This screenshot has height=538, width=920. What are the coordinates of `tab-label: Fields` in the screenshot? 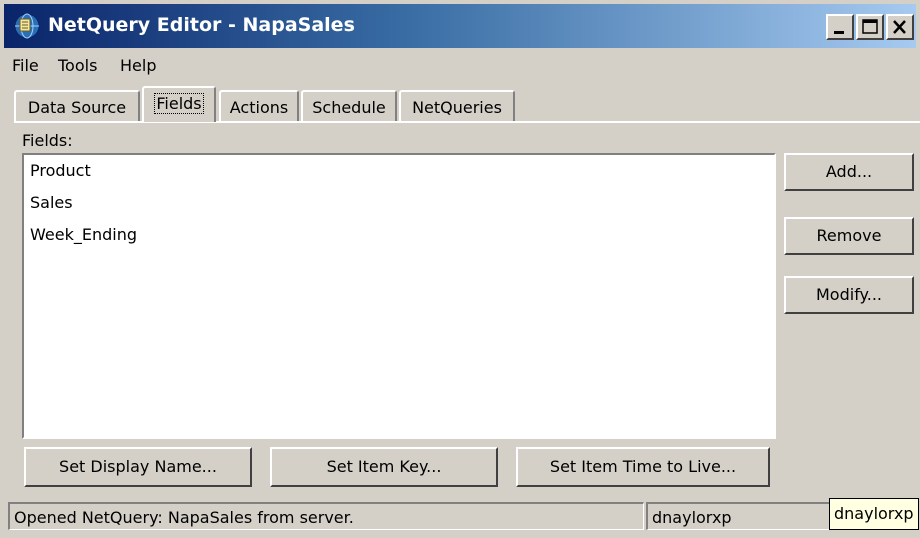 It's located at (179, 103).